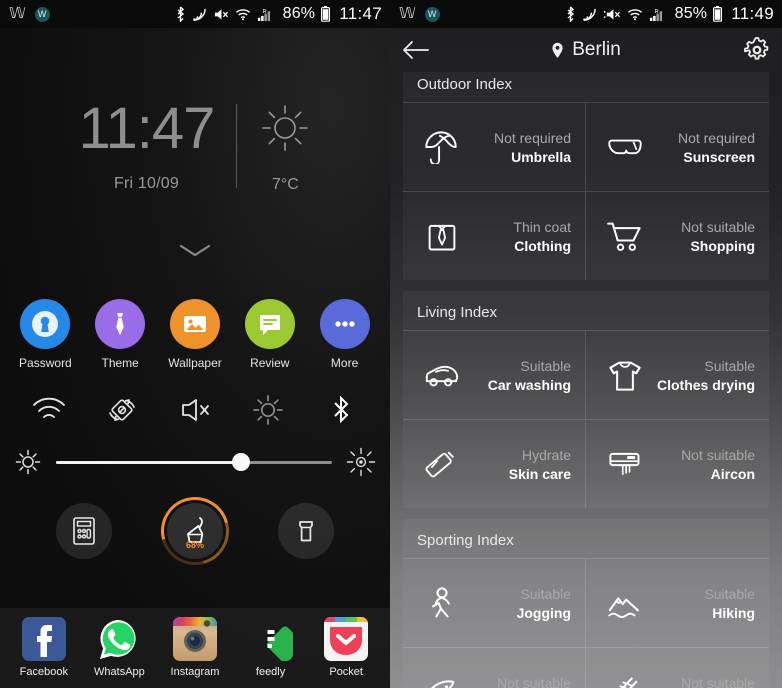 The image size is (782, 688). Describe the element at coordinates (655, 15) in the screenshot. I see `cellular-signal-roaming-icon: R` at that location.